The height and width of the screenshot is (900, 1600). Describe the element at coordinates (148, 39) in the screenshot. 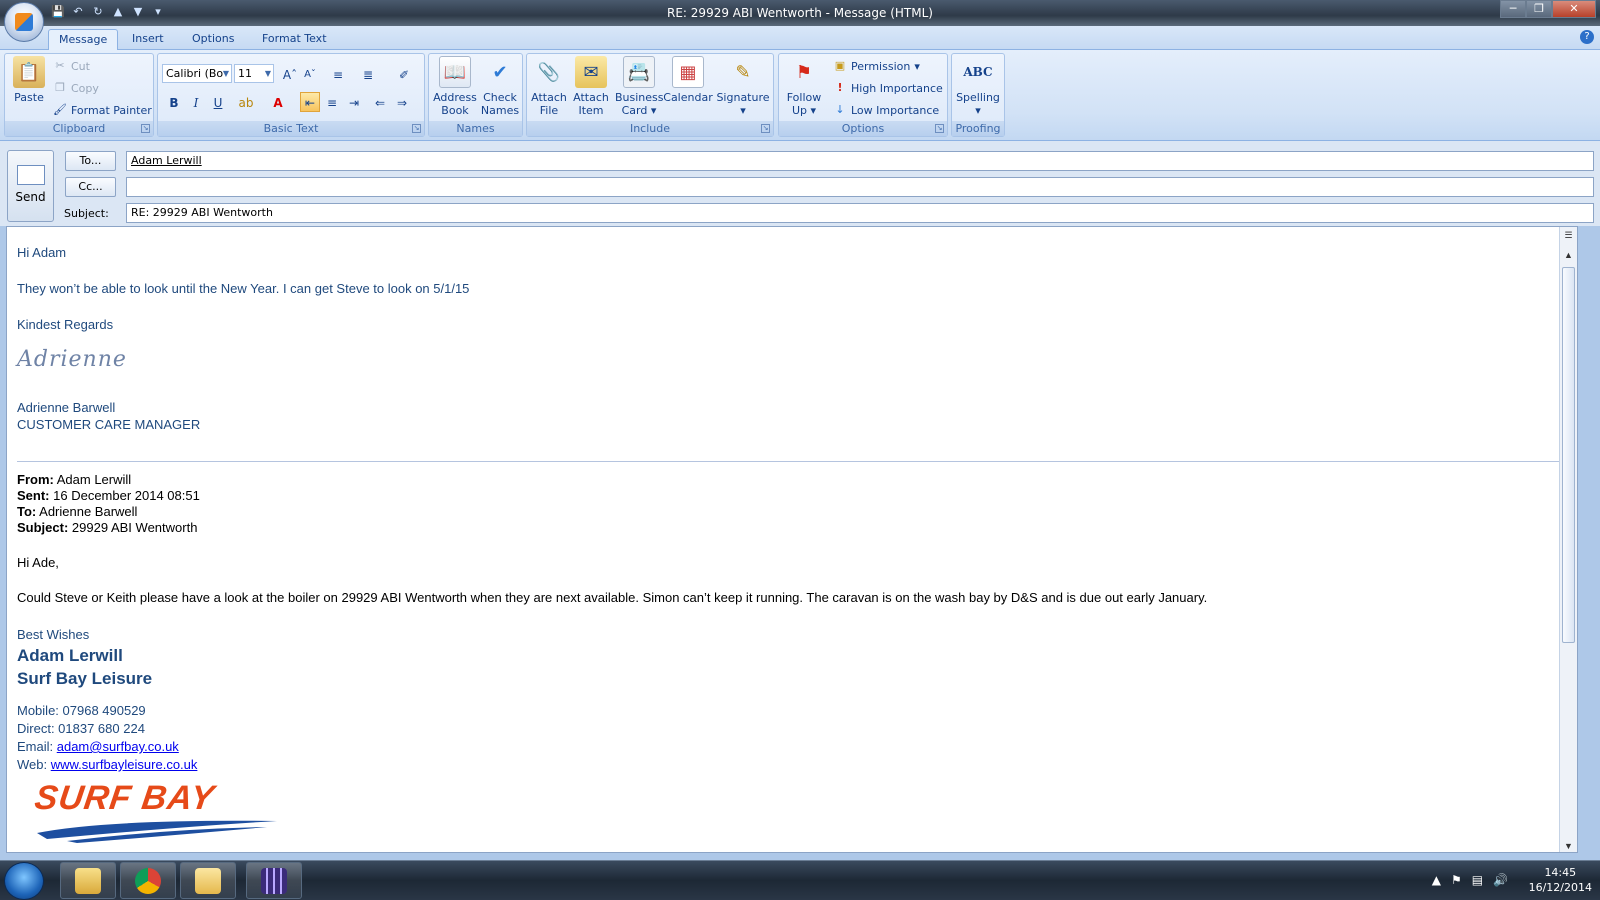

I see `tab-insert: Insert` at that location.